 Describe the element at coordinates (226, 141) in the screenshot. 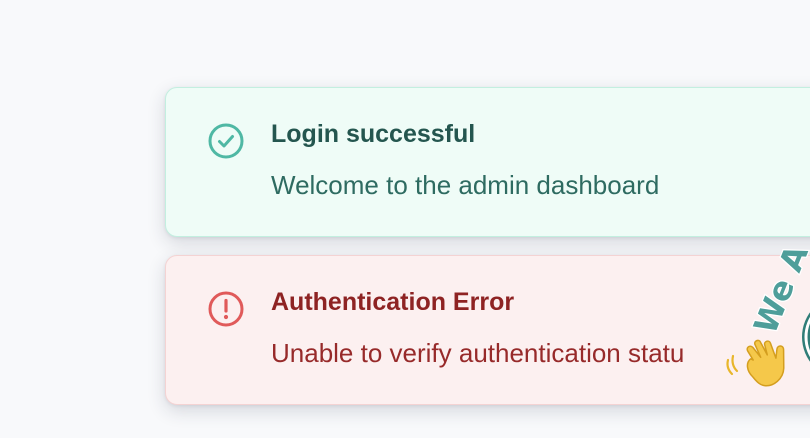

I see `check-circle-icon` at that location.